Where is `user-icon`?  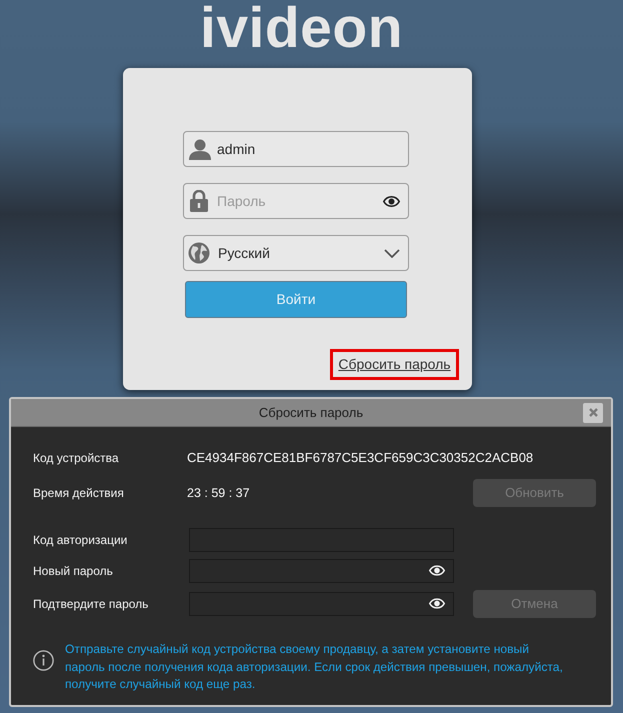 user-icon is located at coordinates (200, 149).